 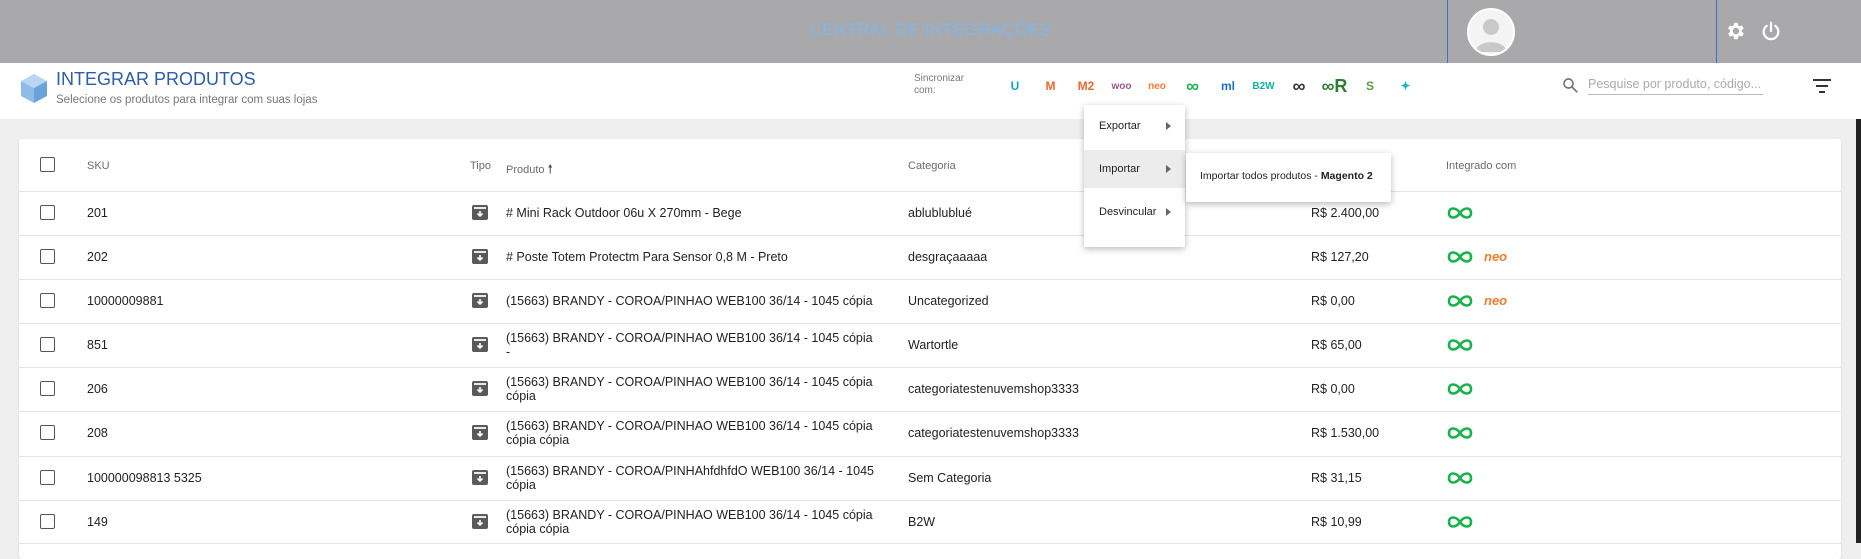 What do you see at coordinates (1491, 32) in the screenshot?
I see `avatar` at bounding box center [1491, 32].